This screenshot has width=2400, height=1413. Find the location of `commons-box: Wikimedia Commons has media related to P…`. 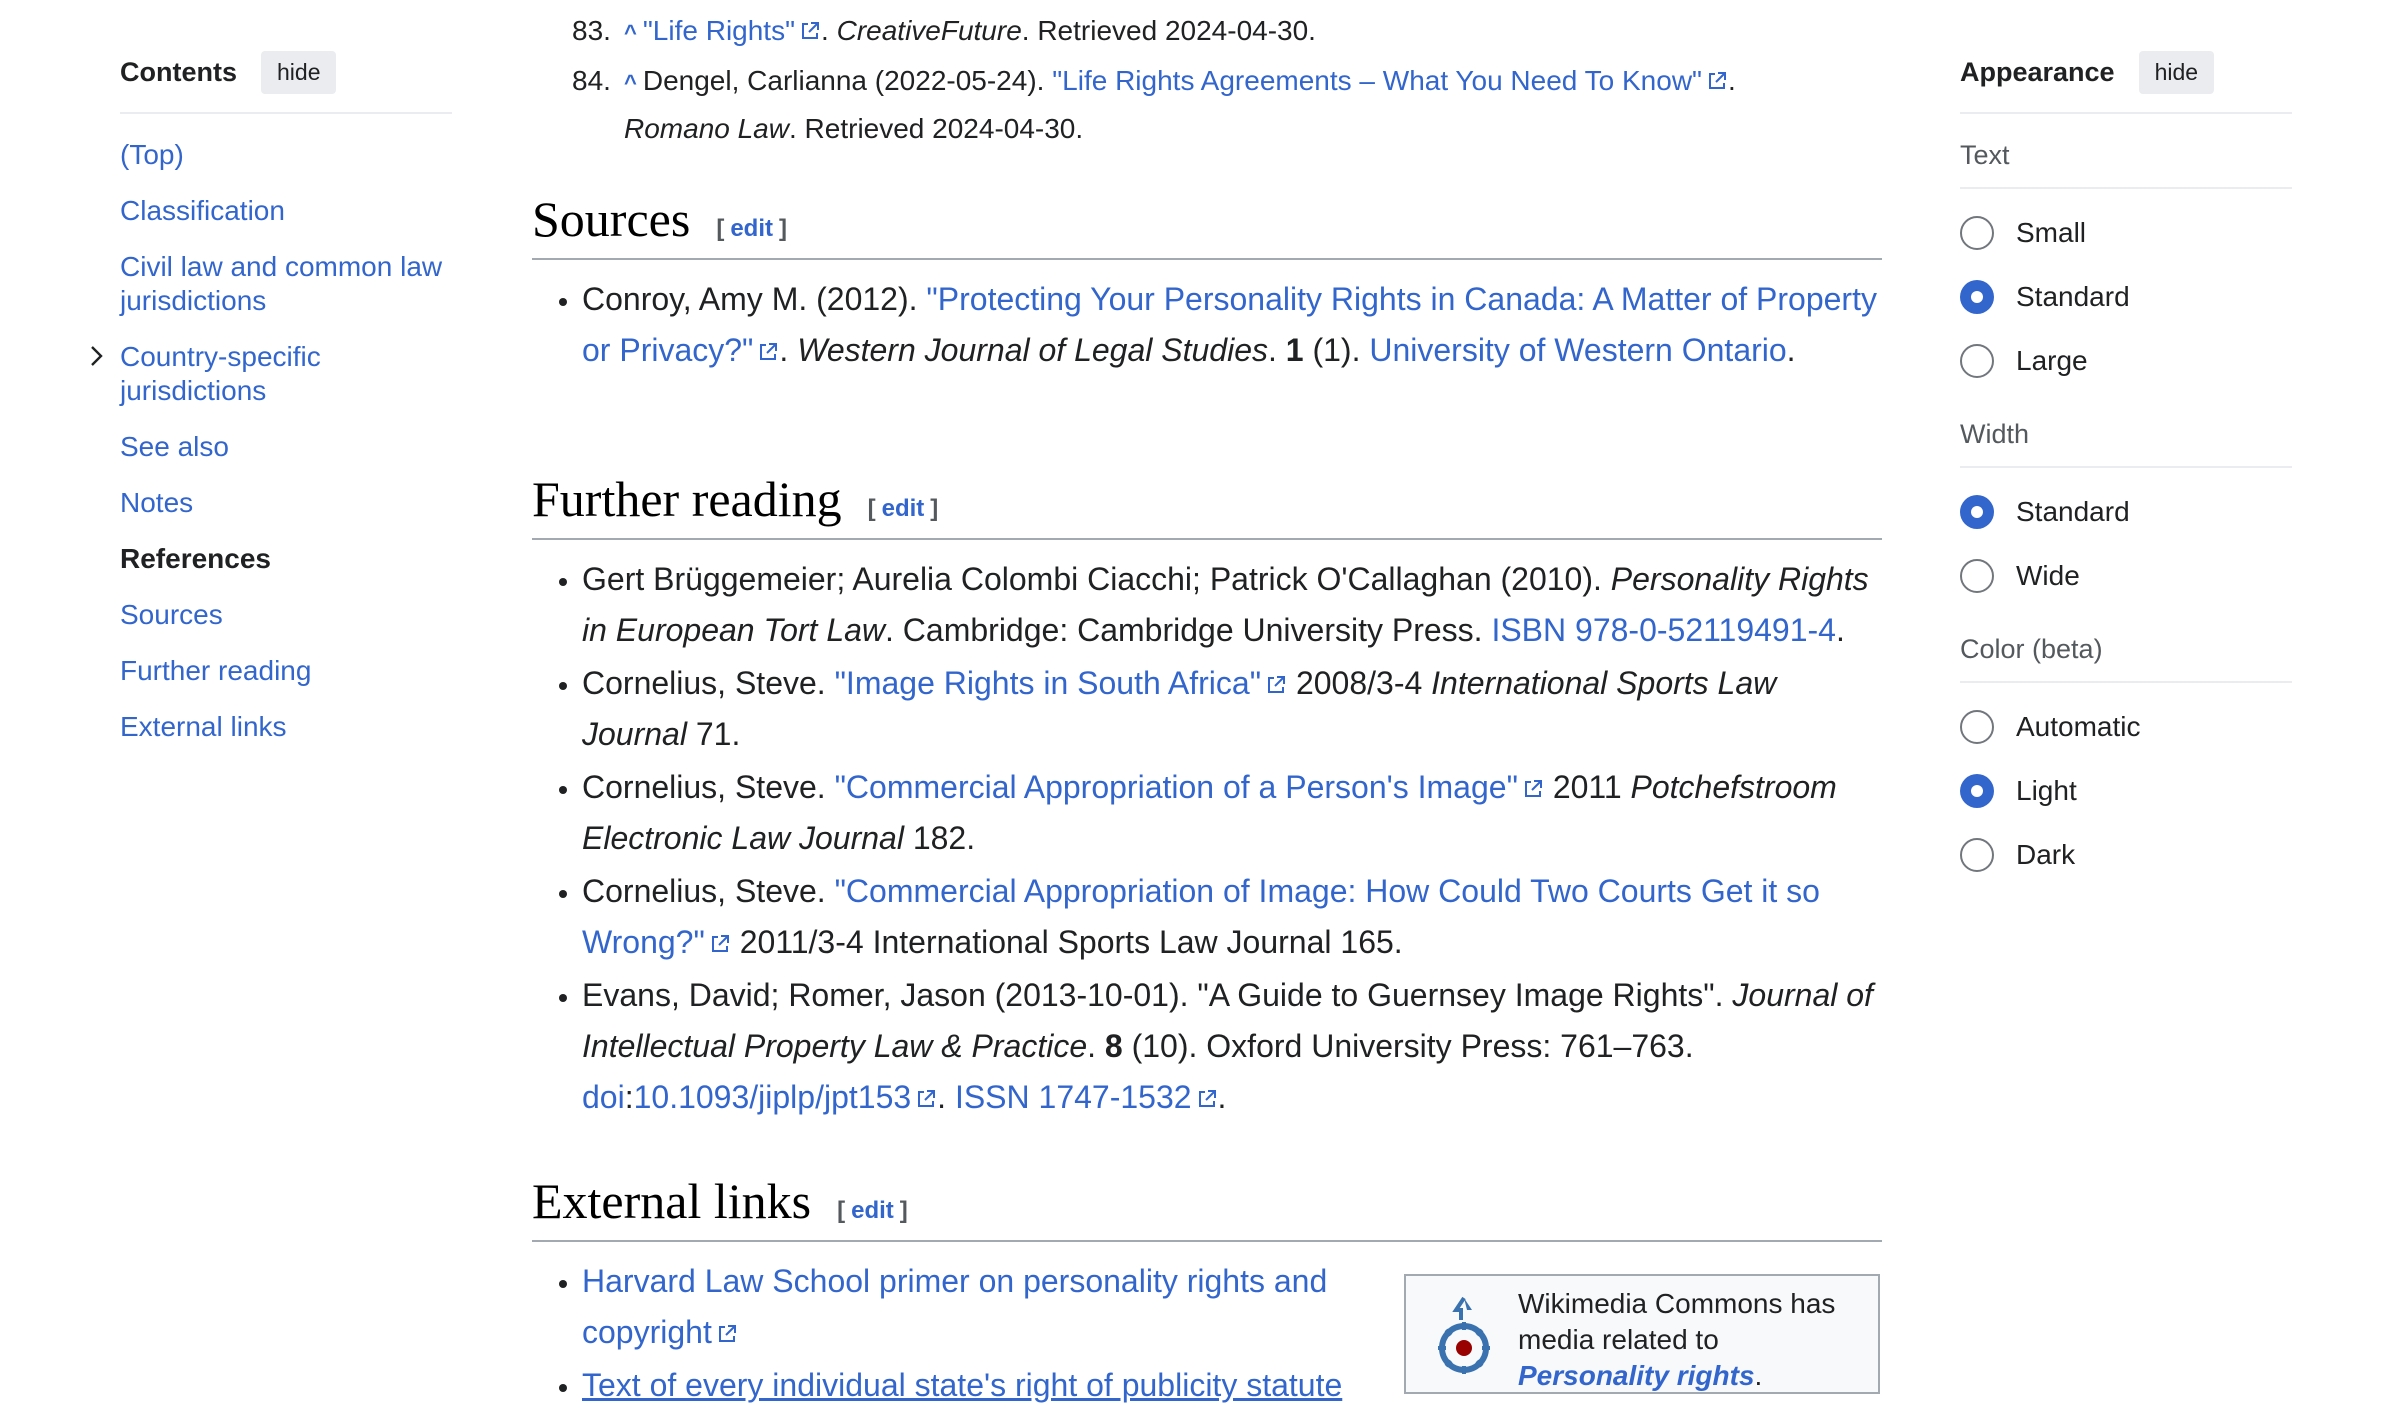

commons-box: Wikimedia Commons has media related to P… is located at coordinates (1642, 1334).